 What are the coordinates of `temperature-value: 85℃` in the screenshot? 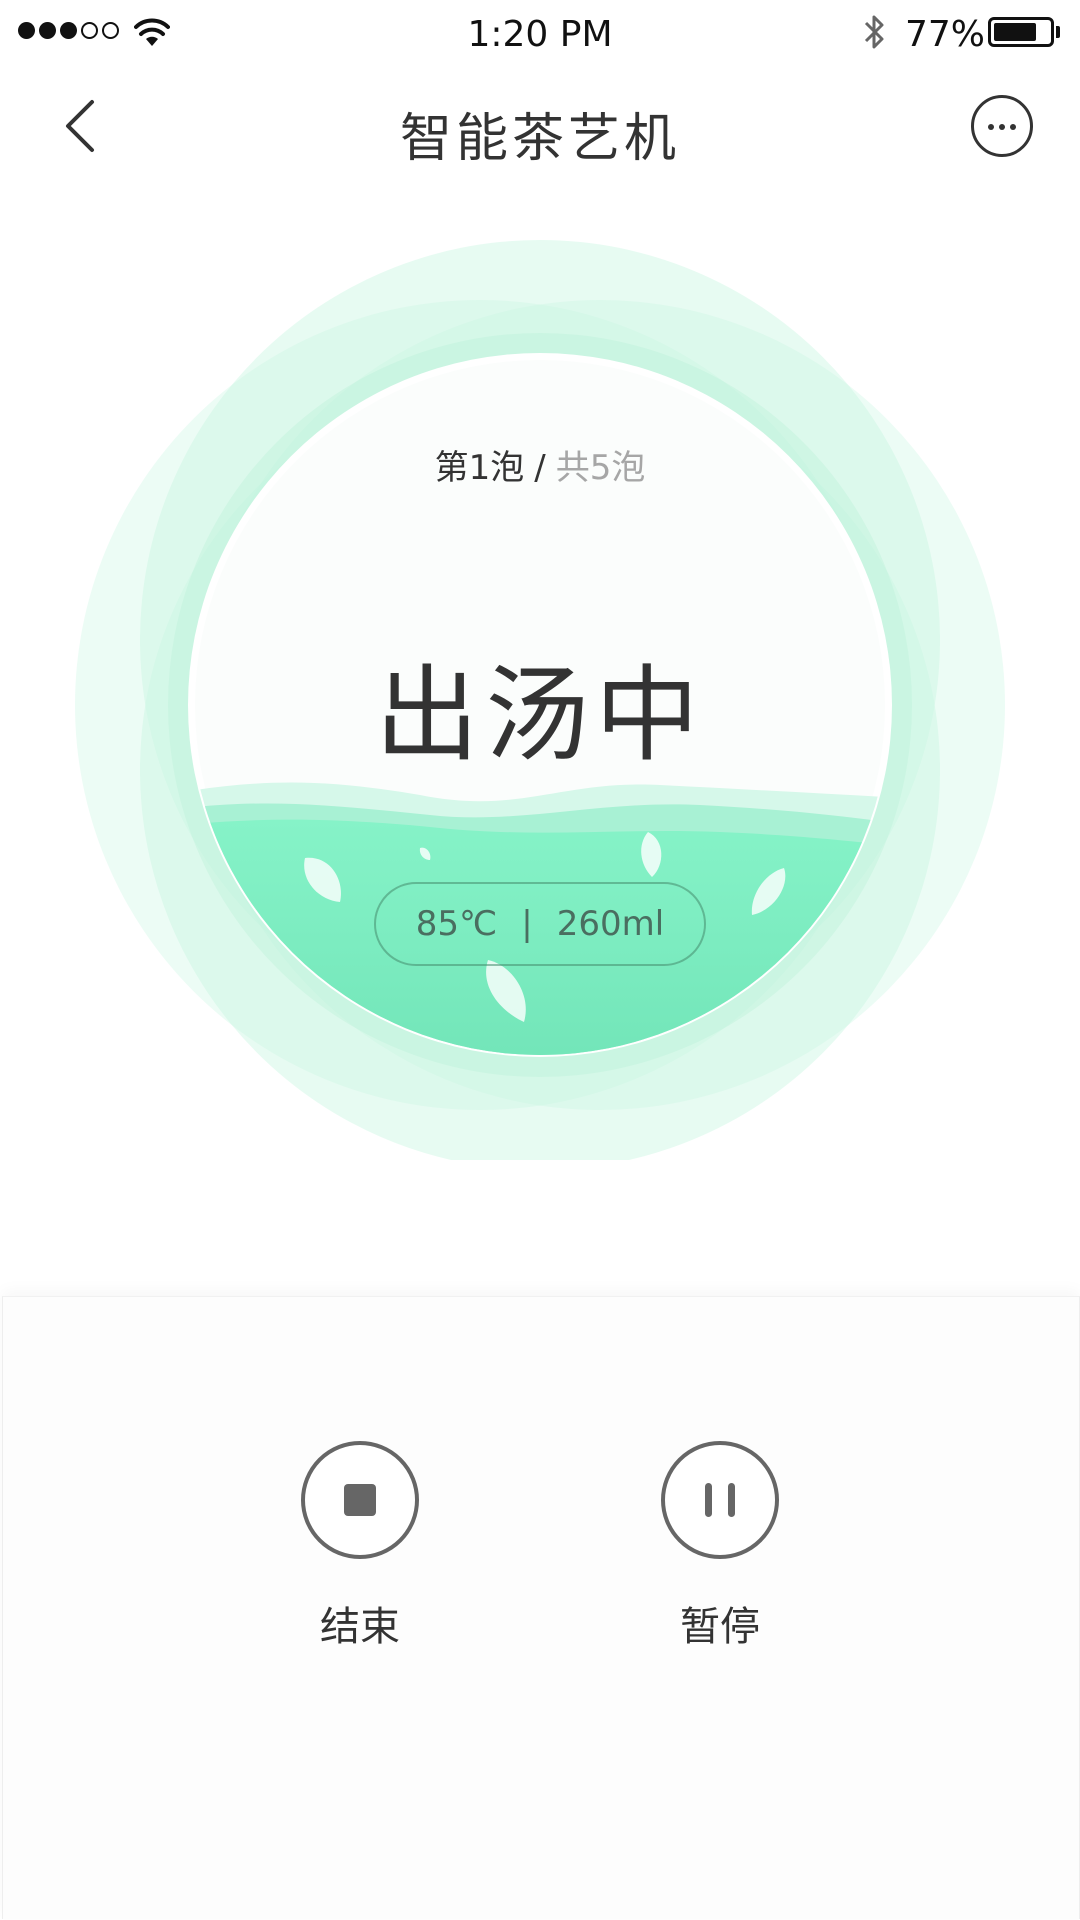 It's located at (456, 924).